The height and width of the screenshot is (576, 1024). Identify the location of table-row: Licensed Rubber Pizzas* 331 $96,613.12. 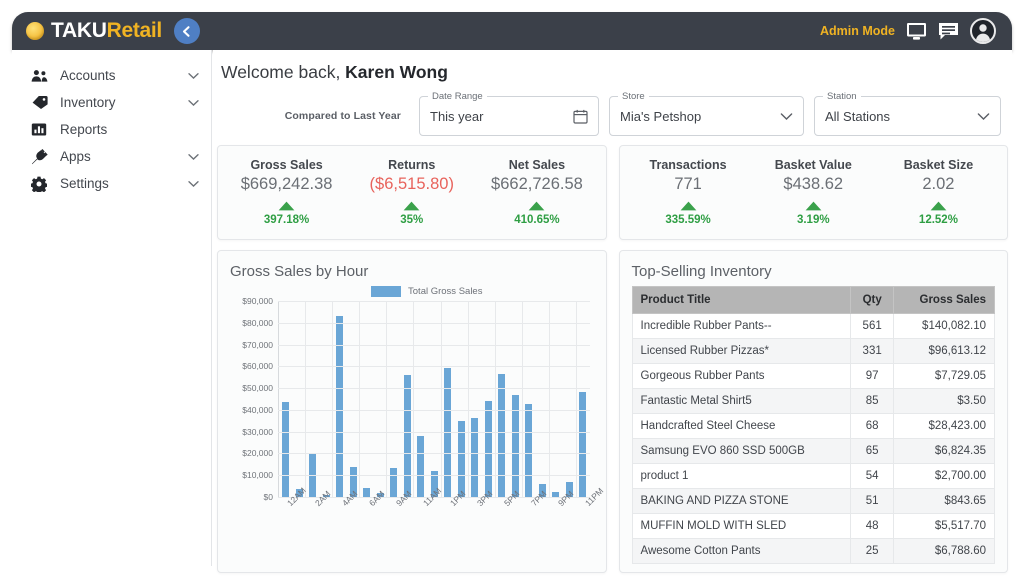
(813, 351).